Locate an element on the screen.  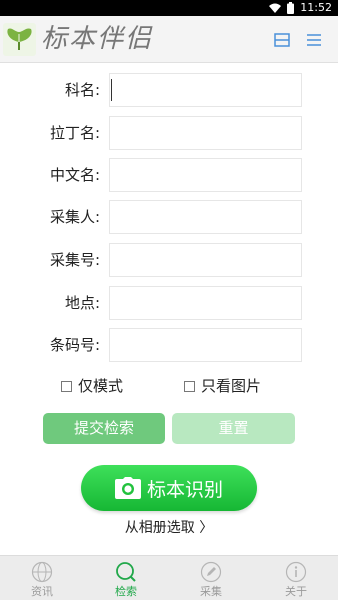
only-mode-label: 仅模式 is located at coordinates (101, 386).